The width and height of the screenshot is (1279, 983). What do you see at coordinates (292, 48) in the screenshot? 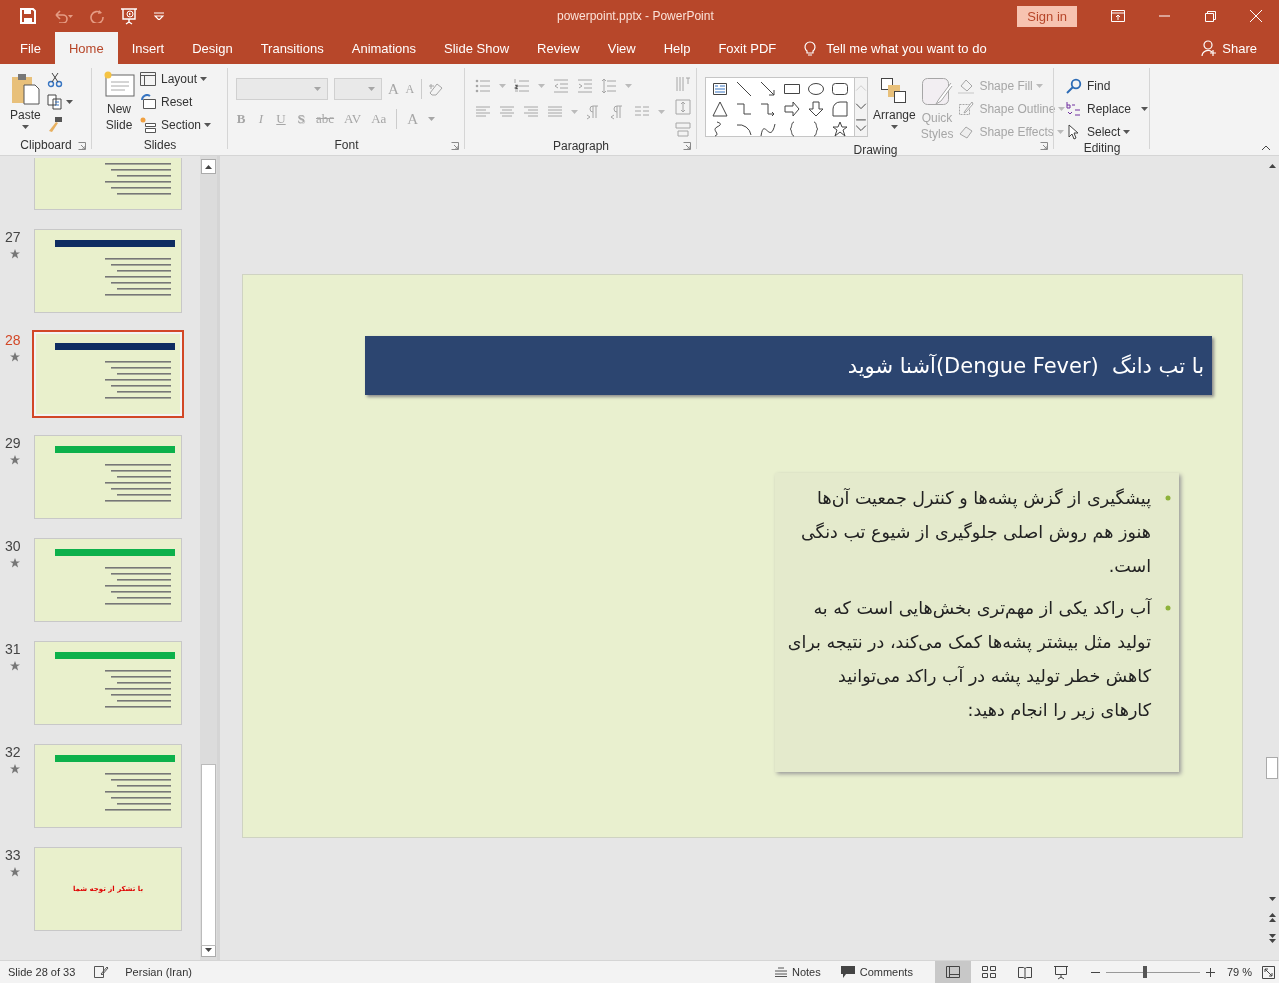
I see `ribbon-tab: Transitions` at bounding box center [292, 48].